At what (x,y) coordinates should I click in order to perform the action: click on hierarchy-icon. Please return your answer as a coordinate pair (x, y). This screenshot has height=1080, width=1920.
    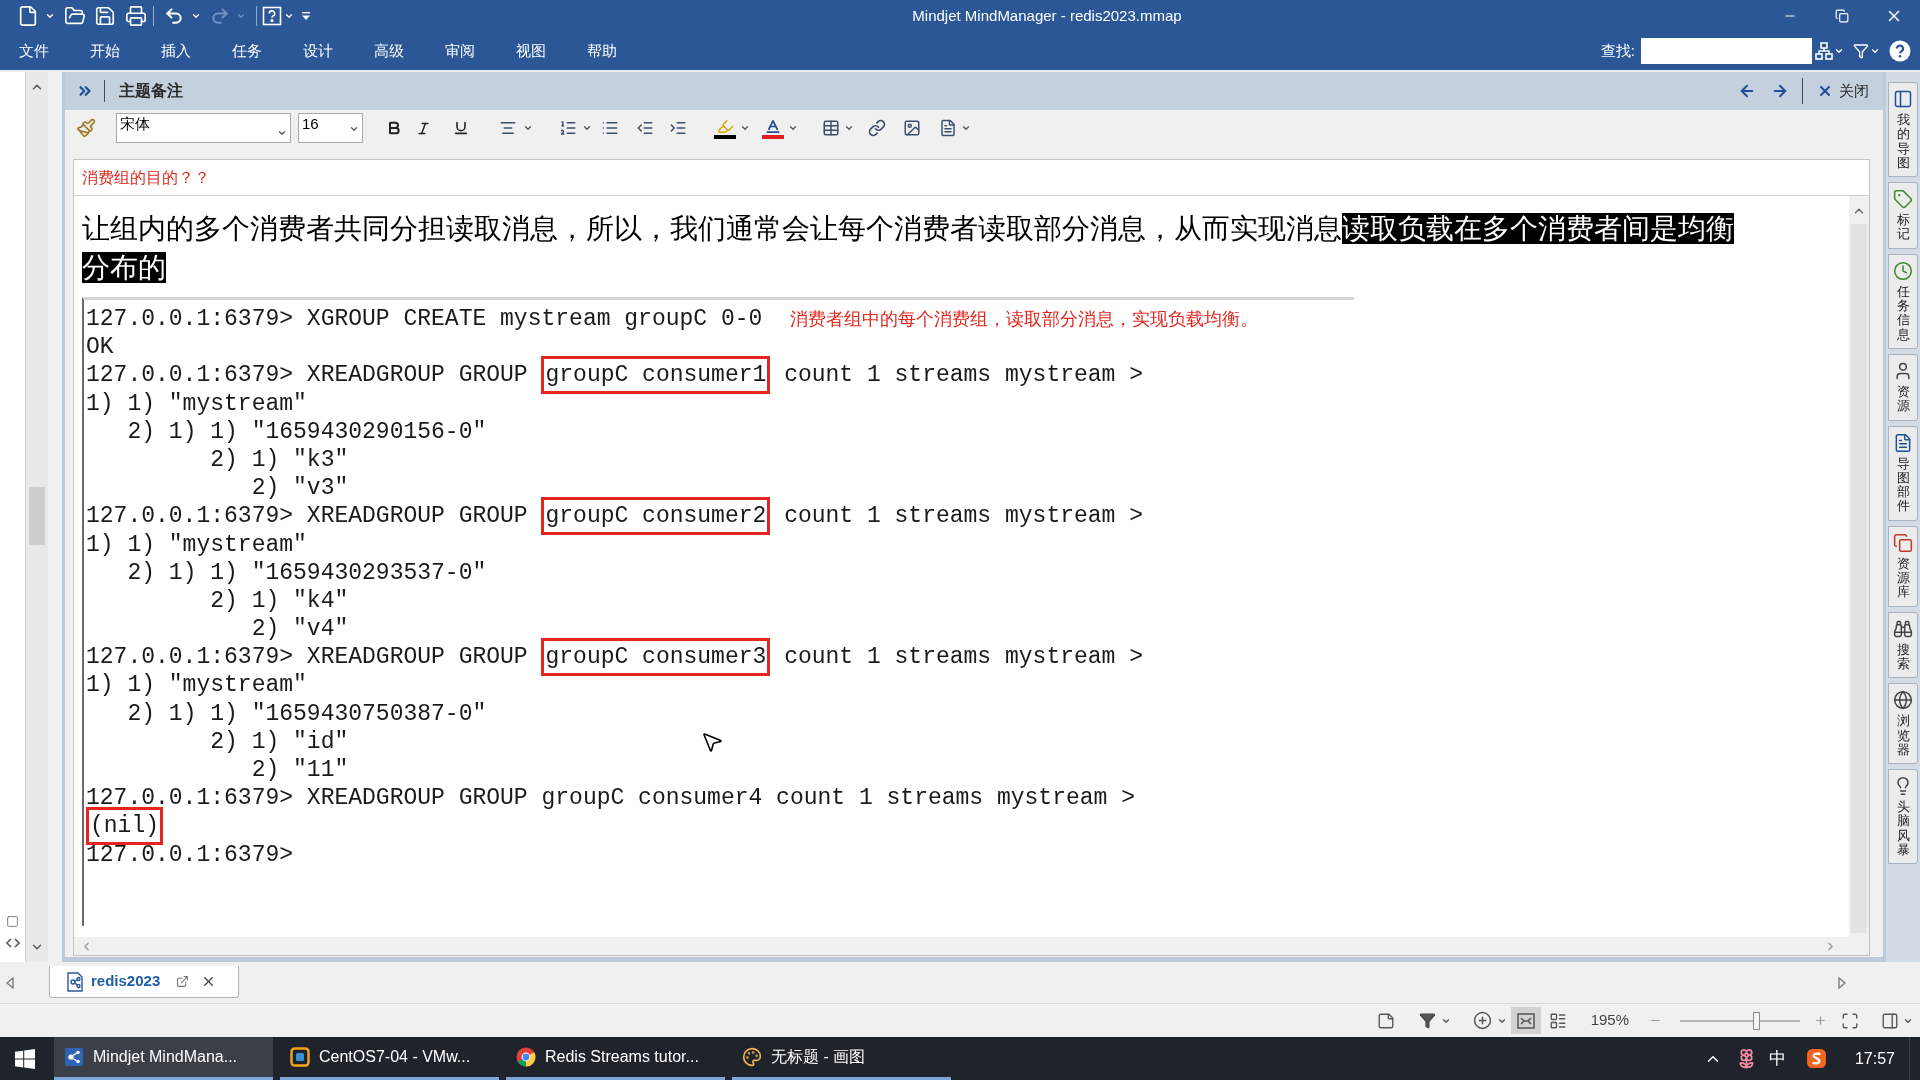
    Looking at the image, I should click on (1824, 51).